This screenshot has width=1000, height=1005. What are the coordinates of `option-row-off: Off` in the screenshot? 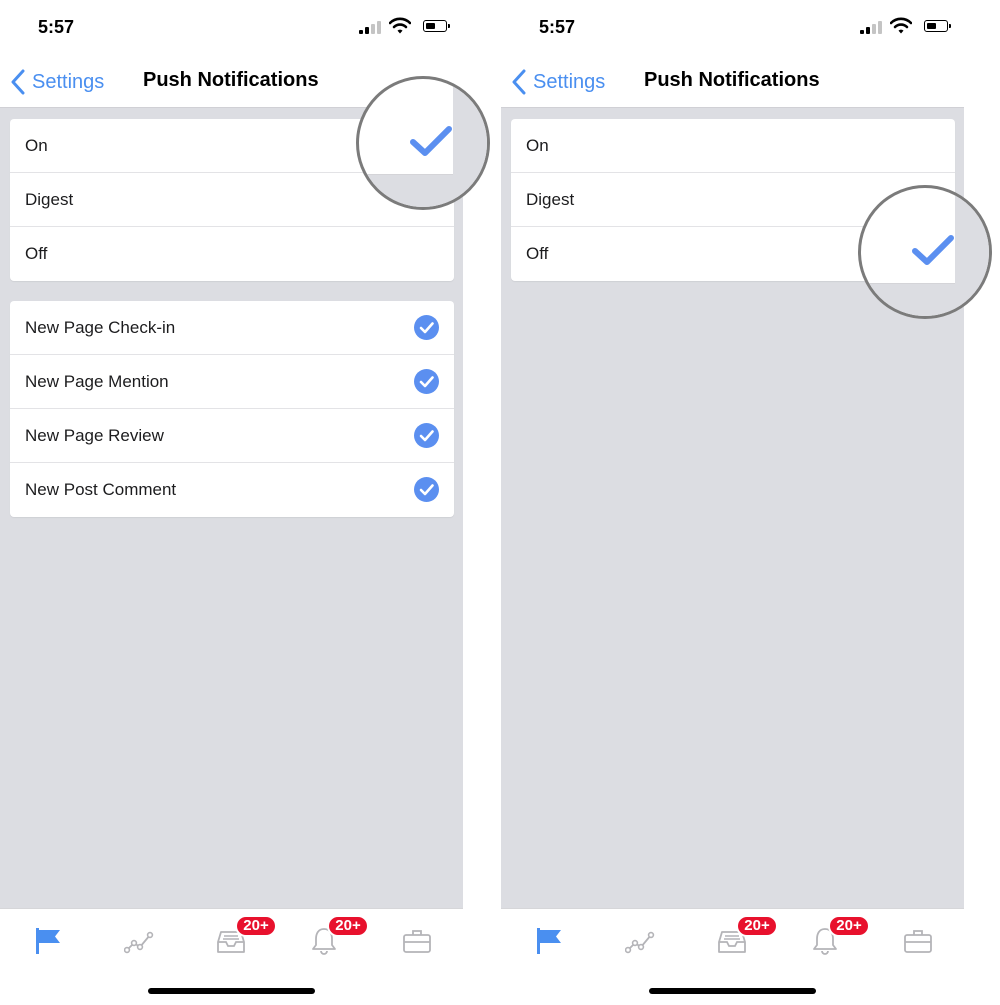 It's located at (232, 254).